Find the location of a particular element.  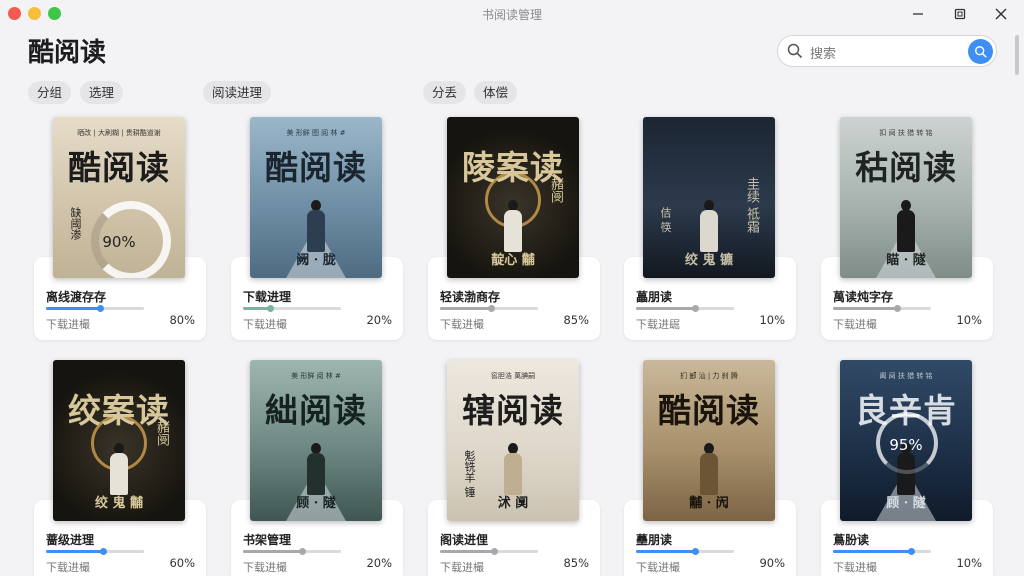

book-title: 下载进理 is located at coordinates (267, 297).